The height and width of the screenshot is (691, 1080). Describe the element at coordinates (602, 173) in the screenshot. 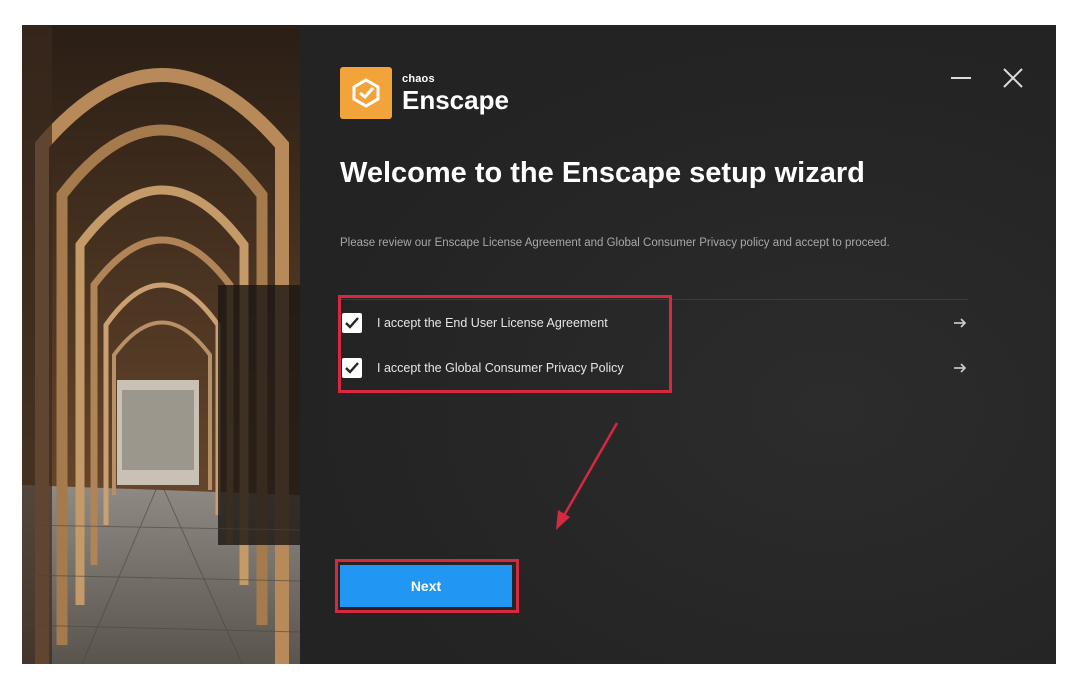

I see `page-title: Welcome to the Enscape setup wizard` at that location.